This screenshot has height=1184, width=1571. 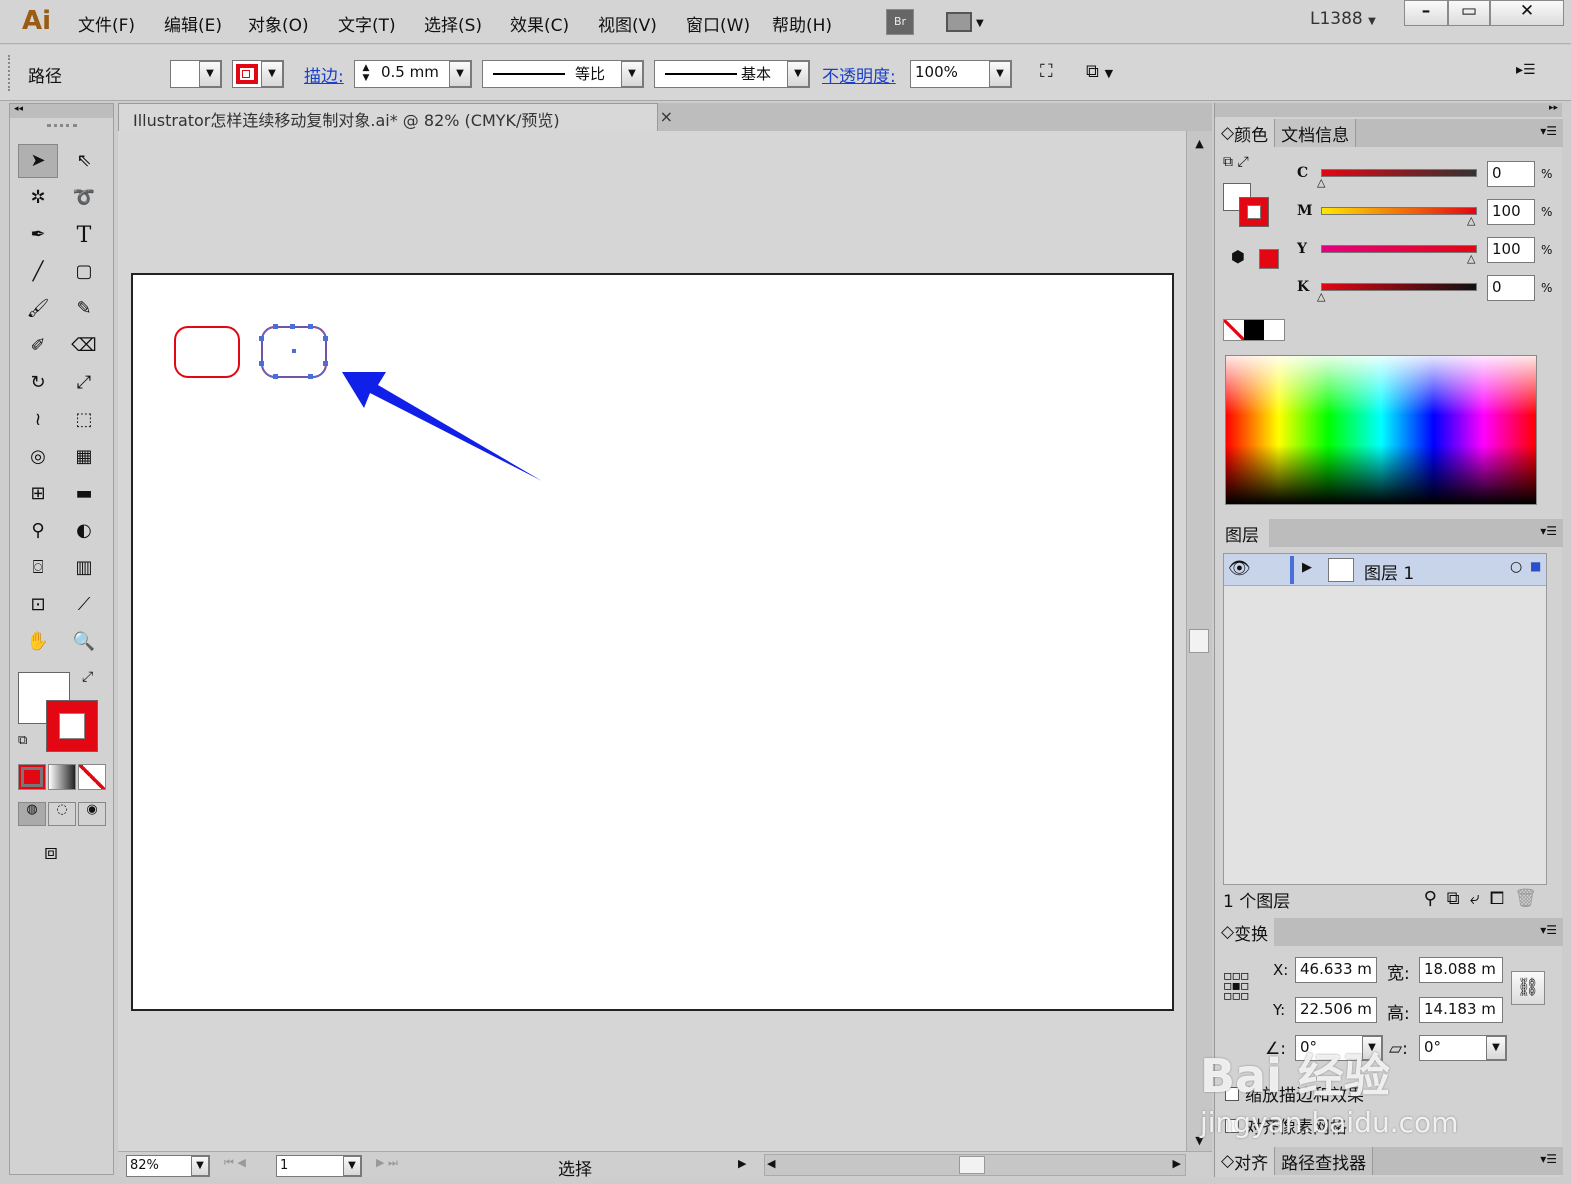 What do you see at coordinates (1516, 567) in the screenshot?
I see `target-circle-icon: ○` at bounding box center [1516, 567].